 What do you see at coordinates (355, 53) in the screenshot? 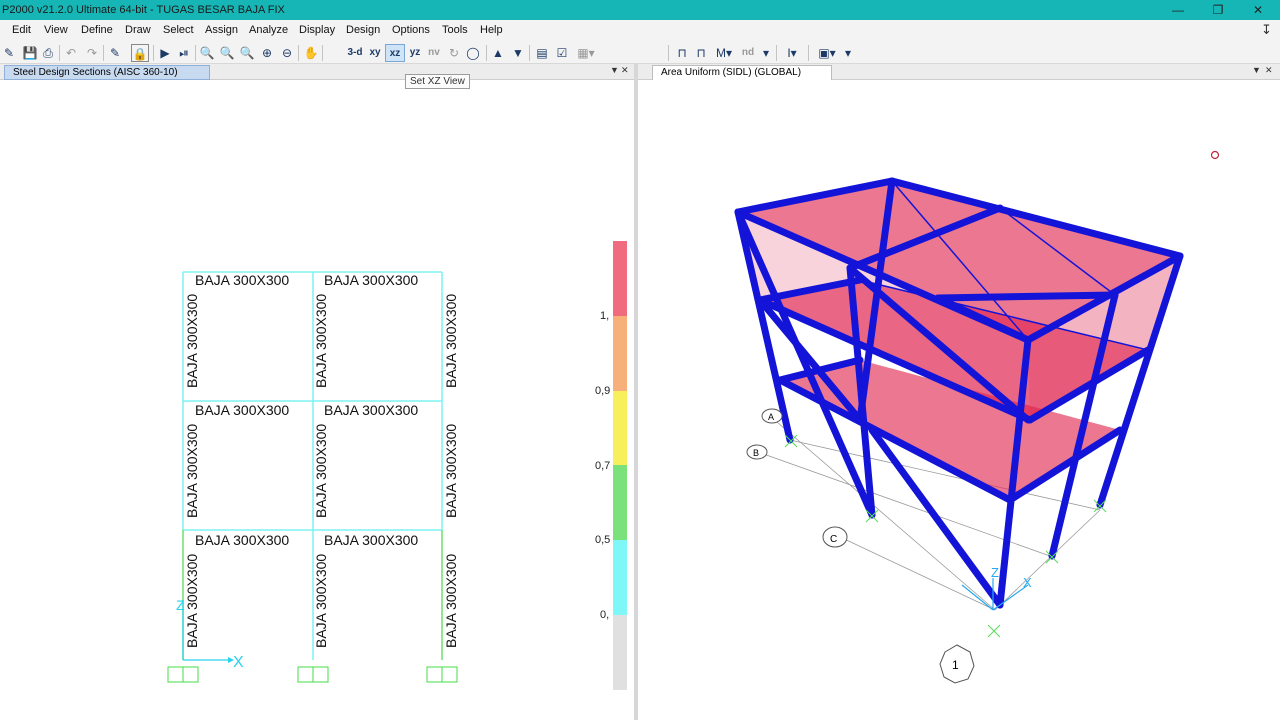
I see `view-3d-button: 3-d` at bounding box center [355, 53].